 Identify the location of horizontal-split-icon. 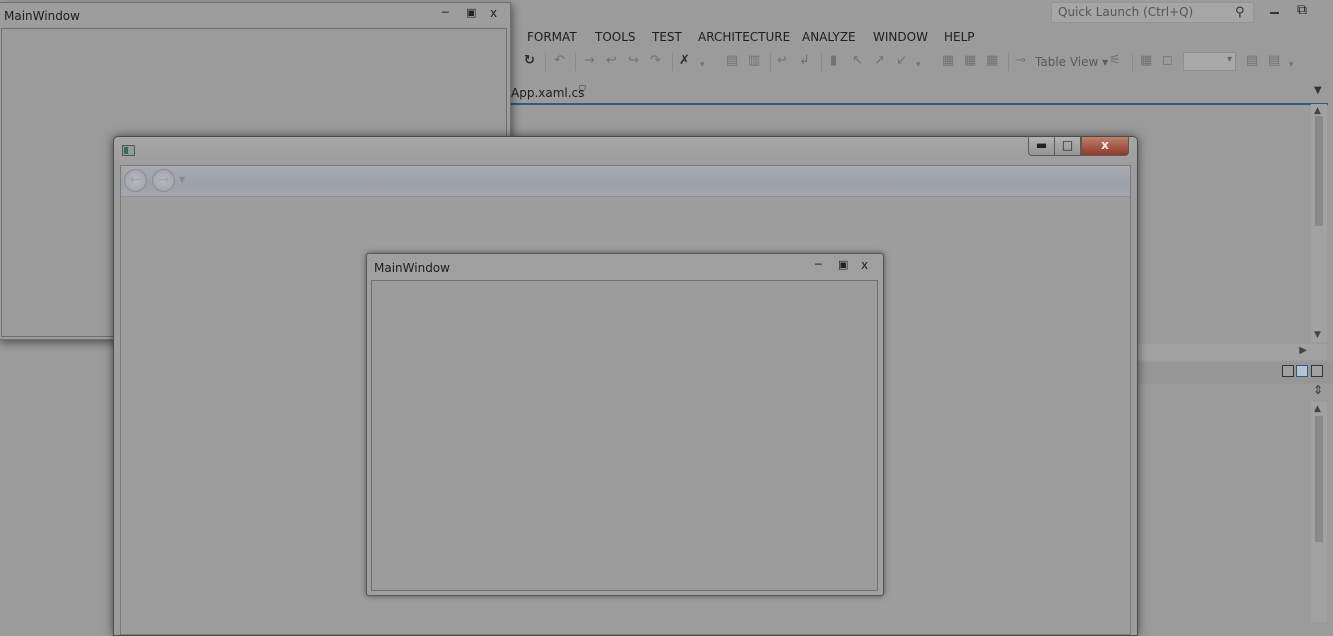
(1302, 371).